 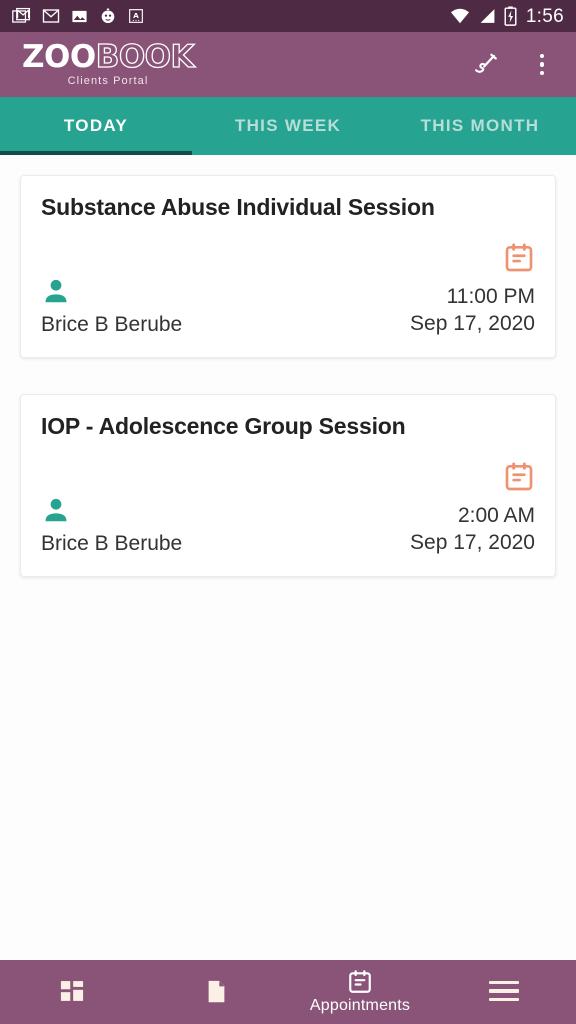 I want to click on hamburger-menu-icon, so click(x=504, y=991).